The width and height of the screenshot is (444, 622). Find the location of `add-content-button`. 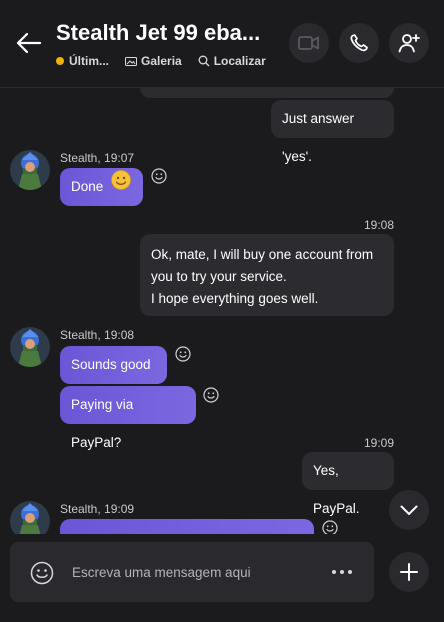

add-content-button is located at coordinates (409, 572).